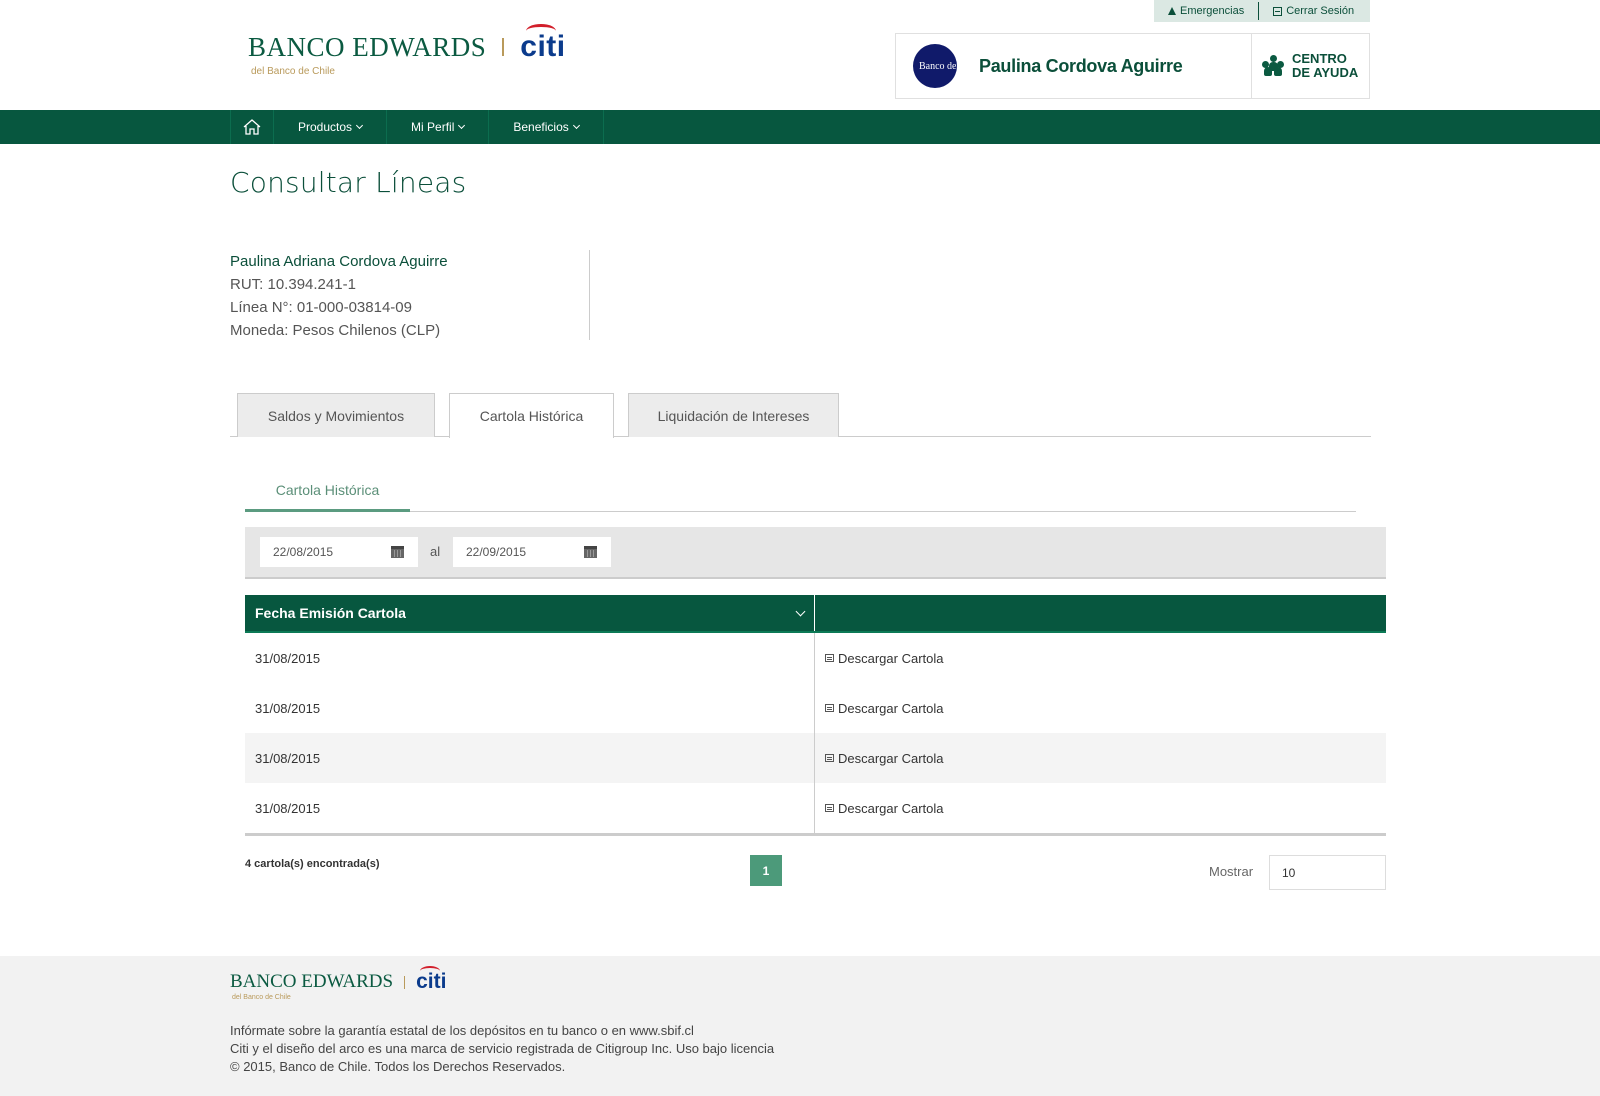 The image size is (1600, 1096). Describe the element at coordinates (312, 981) in the screenshot. I see `footer-brand-name: BANCO EDWARDS` at that location.